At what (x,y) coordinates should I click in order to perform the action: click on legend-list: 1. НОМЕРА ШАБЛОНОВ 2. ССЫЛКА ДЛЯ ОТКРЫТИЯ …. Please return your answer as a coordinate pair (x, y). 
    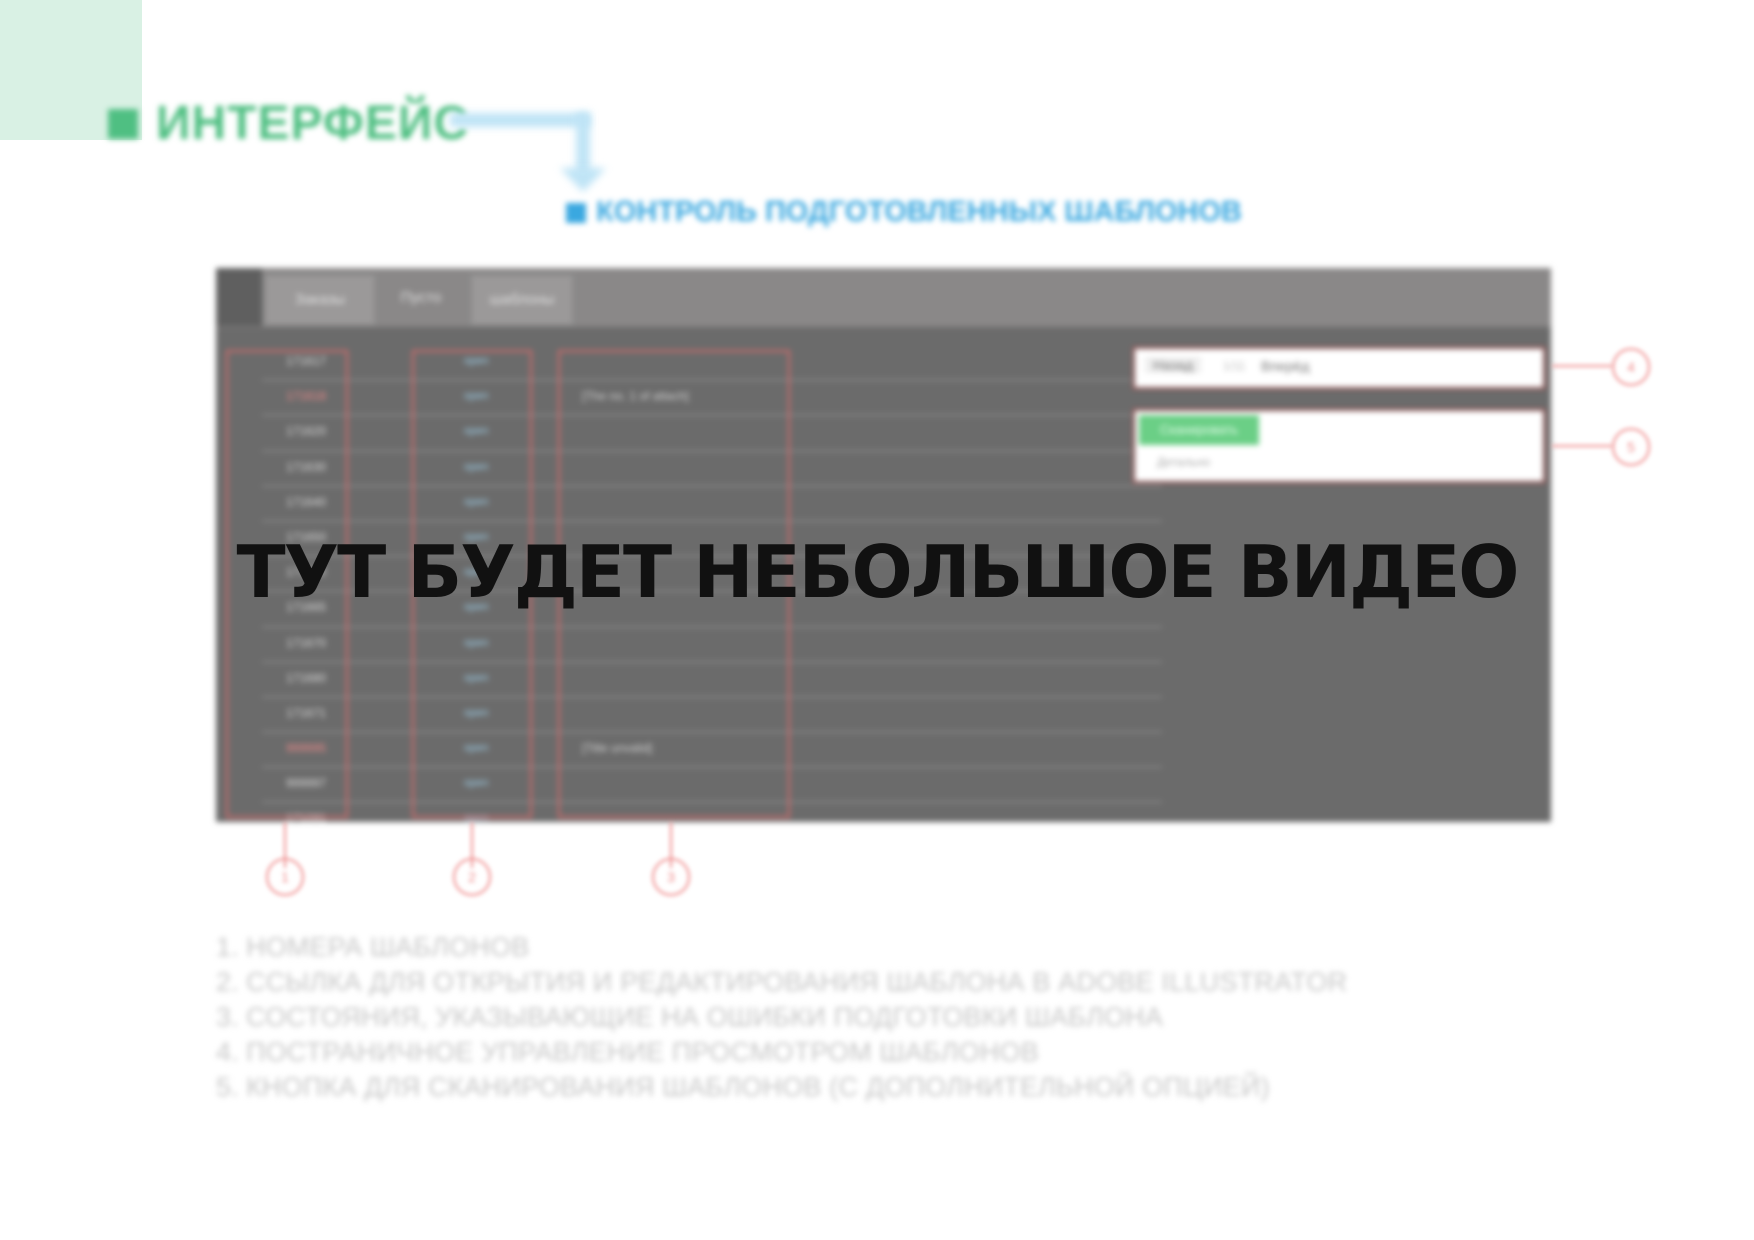
    Looking at the image, I should click on (781, 1017).